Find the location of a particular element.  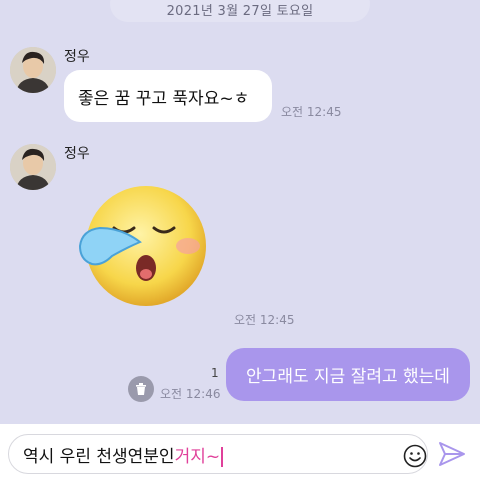

input-committed-text: 역시 우린 천생연분인 is located at coordinates (99, 456).